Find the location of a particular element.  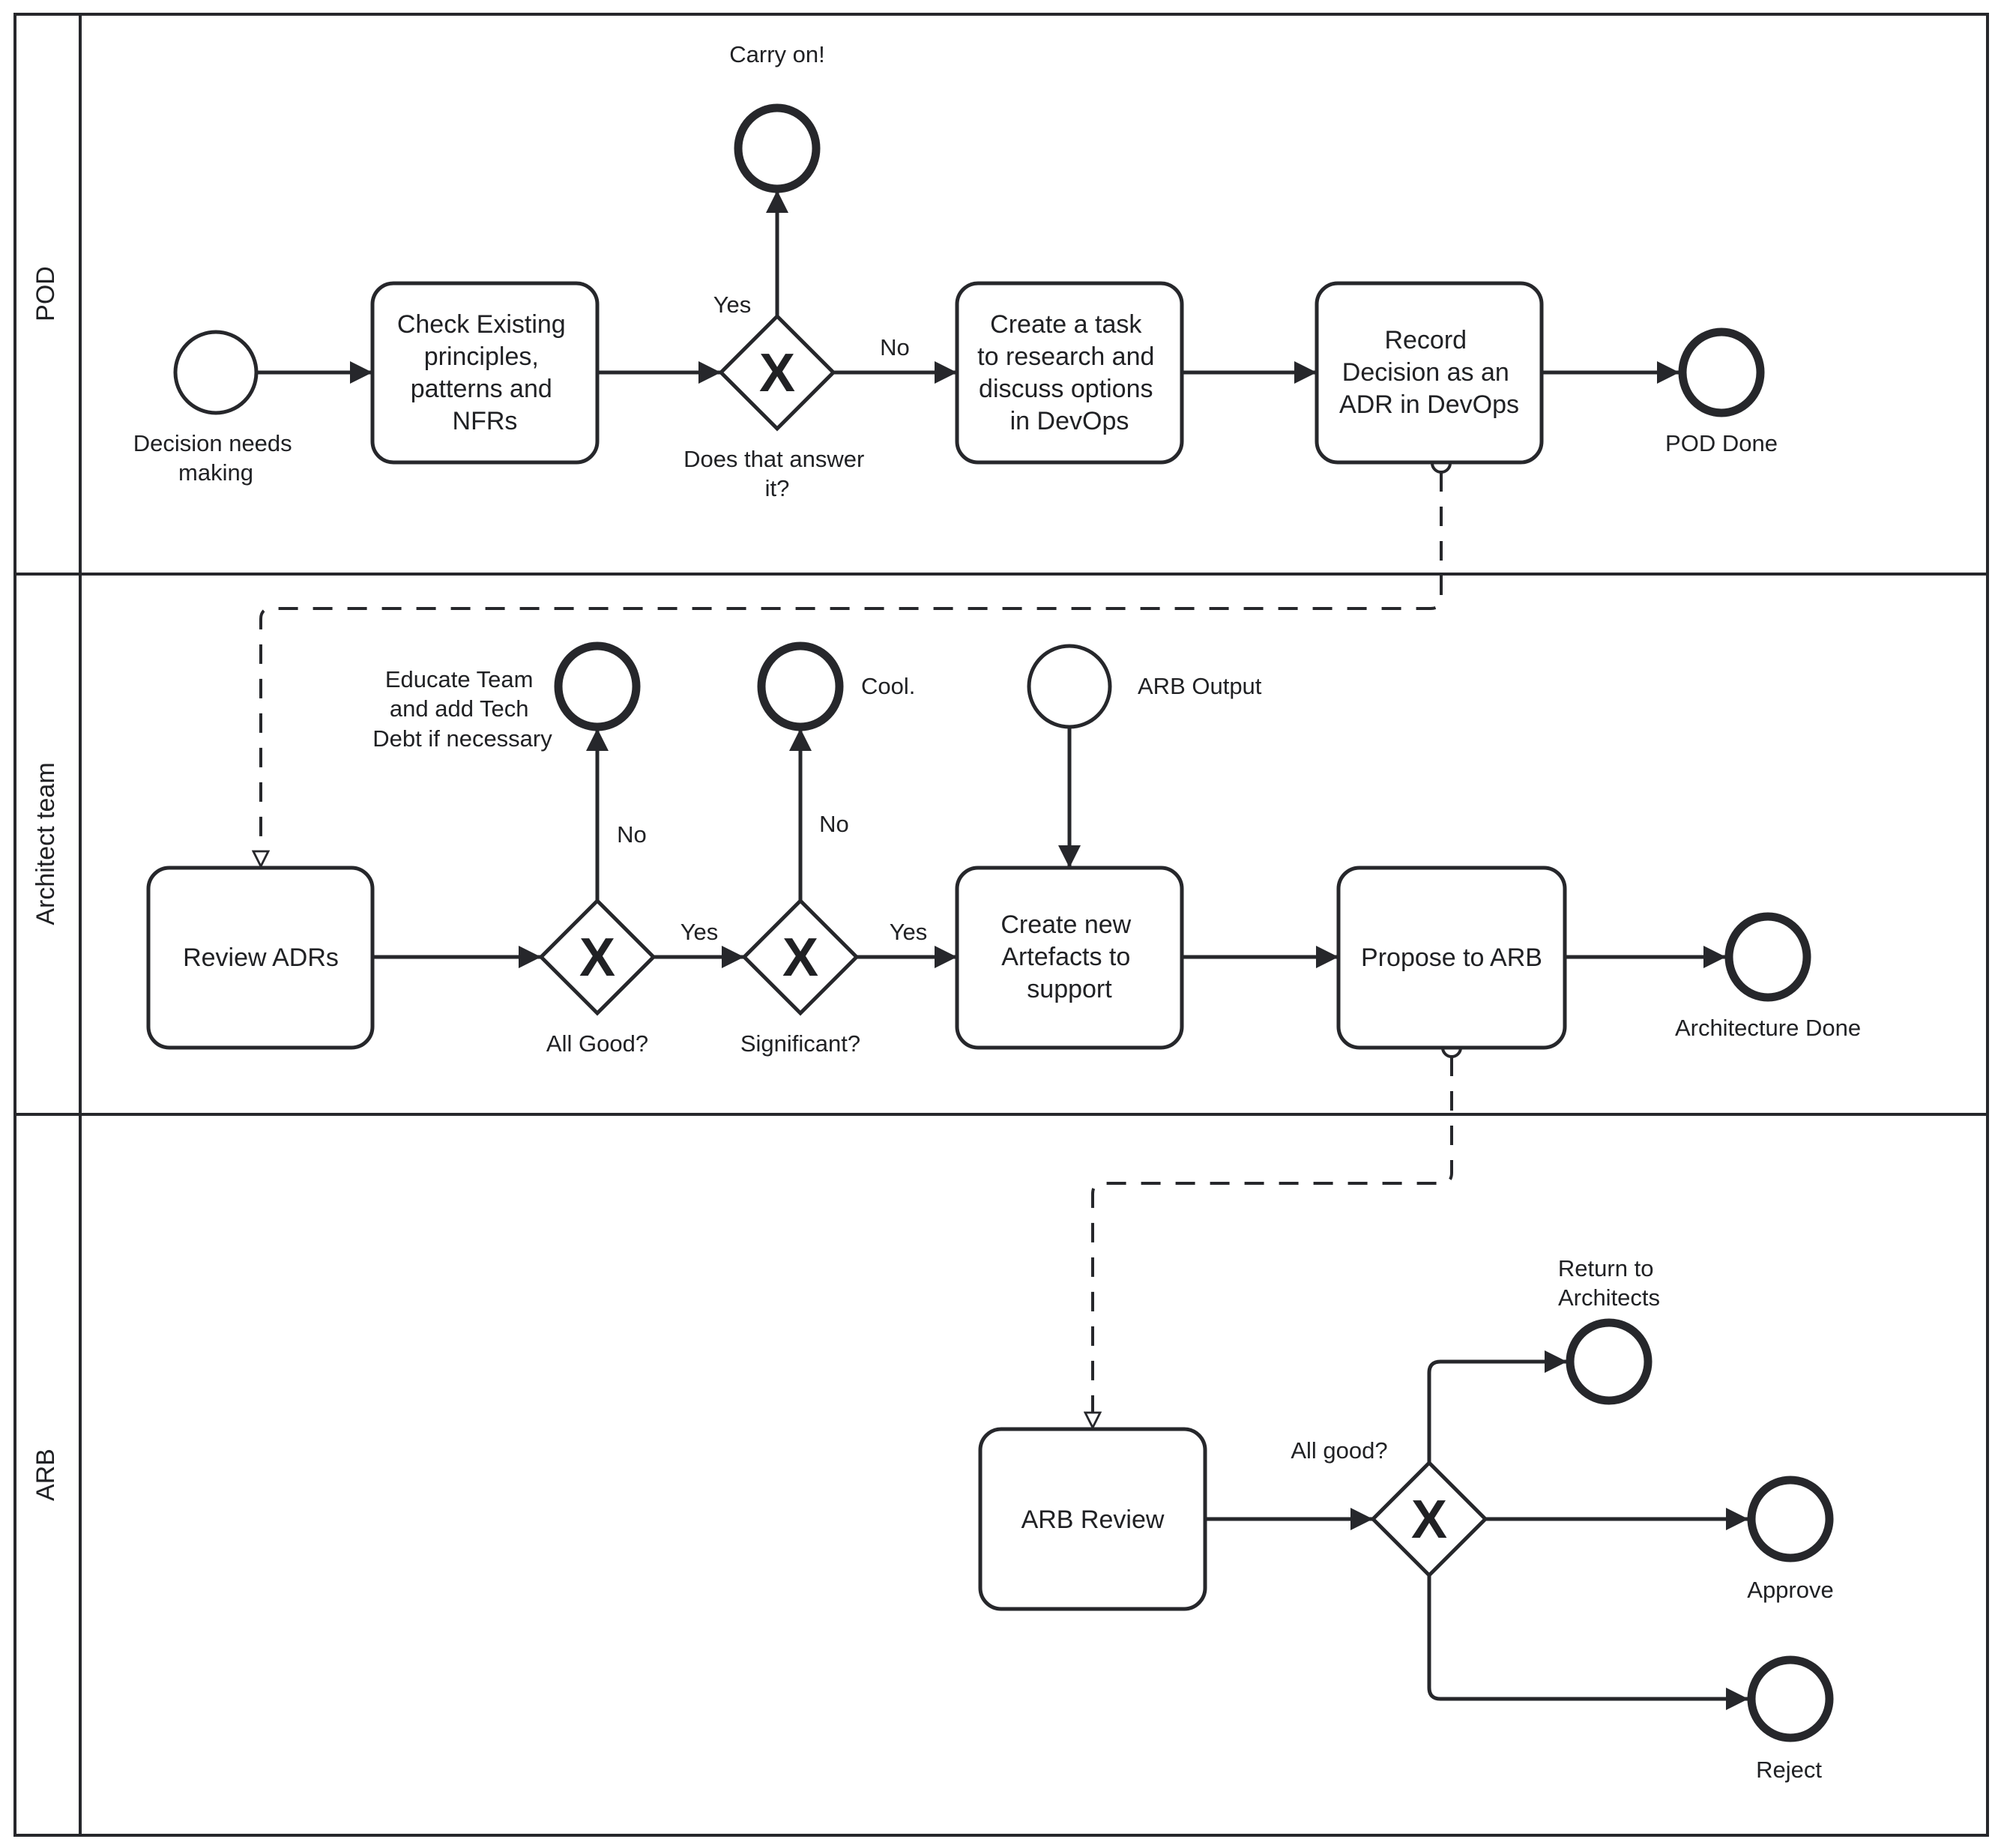

end-event-approve: Approve is located at coordinates (1791, 1539).